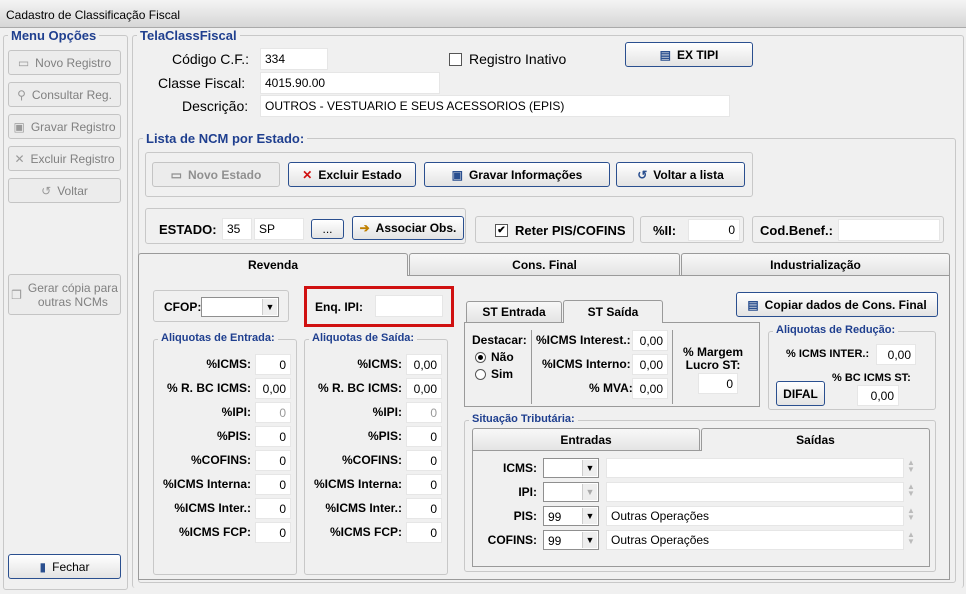 The height and width of the screenshot is (594, 966). I want to click on tab-entradas: Entradas, so click(586, 439).